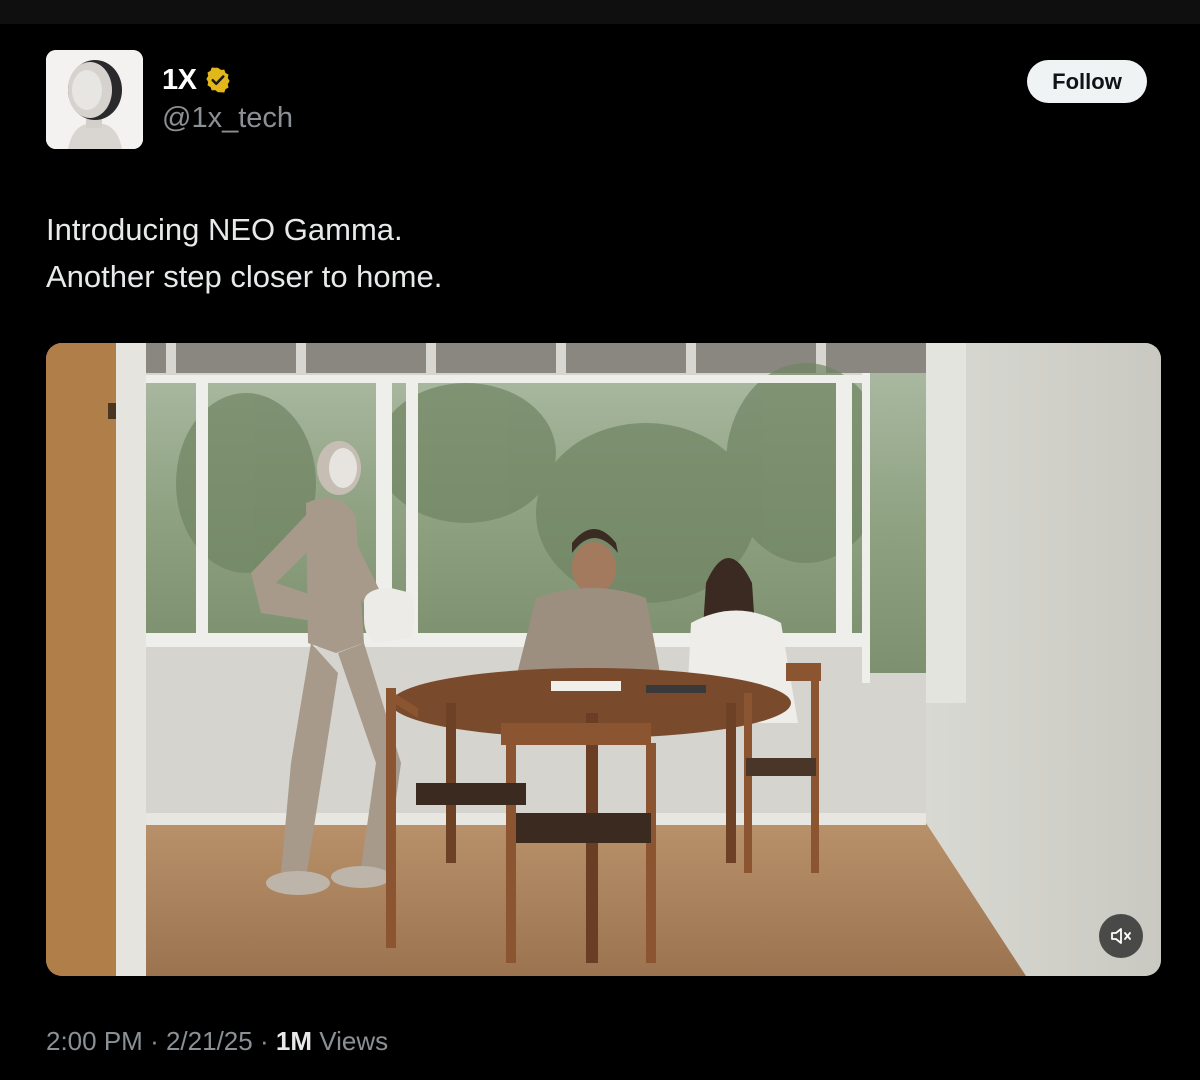  Describe the element at coordinates (293, 1041) in the screenshot. I see `views-count: 1M` at that location.